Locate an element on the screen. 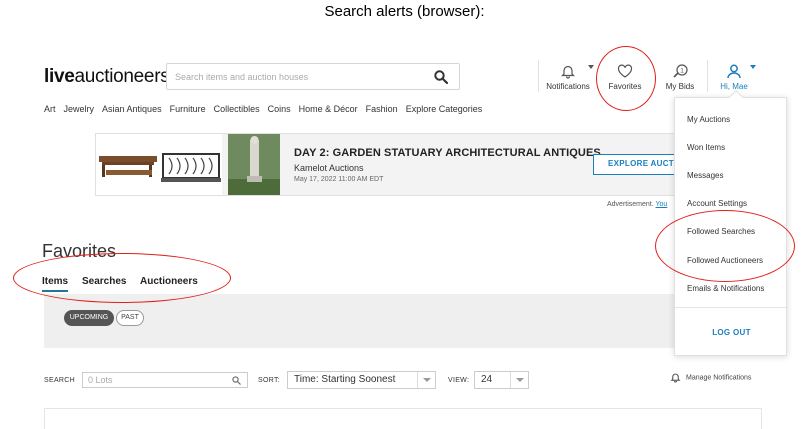 This screenshot has width=809, height=429. notifications-caret-icon is located at coordinates (591, 67).